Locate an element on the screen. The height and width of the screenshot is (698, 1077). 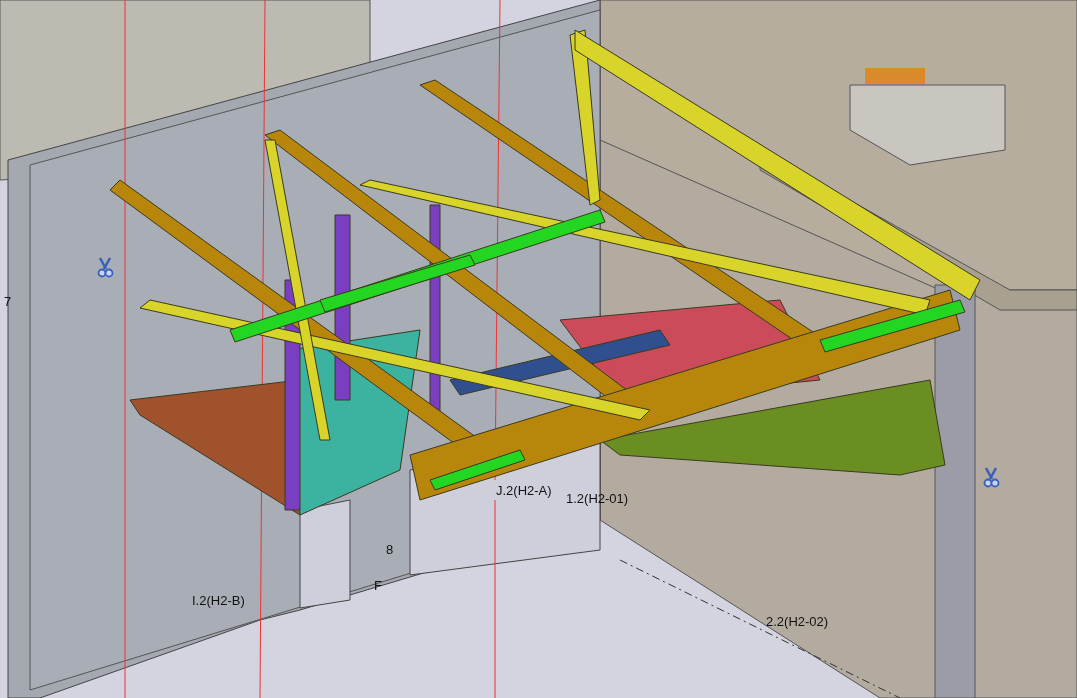
grid-label: J.2(H2-A) is located at coordinates (524, 490).